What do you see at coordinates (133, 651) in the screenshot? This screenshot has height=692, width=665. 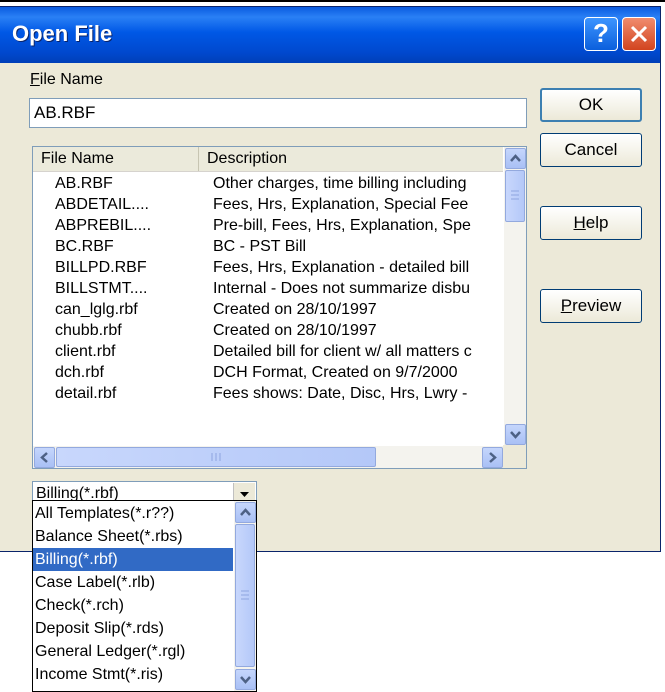 I see `dropdown-option: General Ledger(*.rgl)` at bounding box center [133, 651].